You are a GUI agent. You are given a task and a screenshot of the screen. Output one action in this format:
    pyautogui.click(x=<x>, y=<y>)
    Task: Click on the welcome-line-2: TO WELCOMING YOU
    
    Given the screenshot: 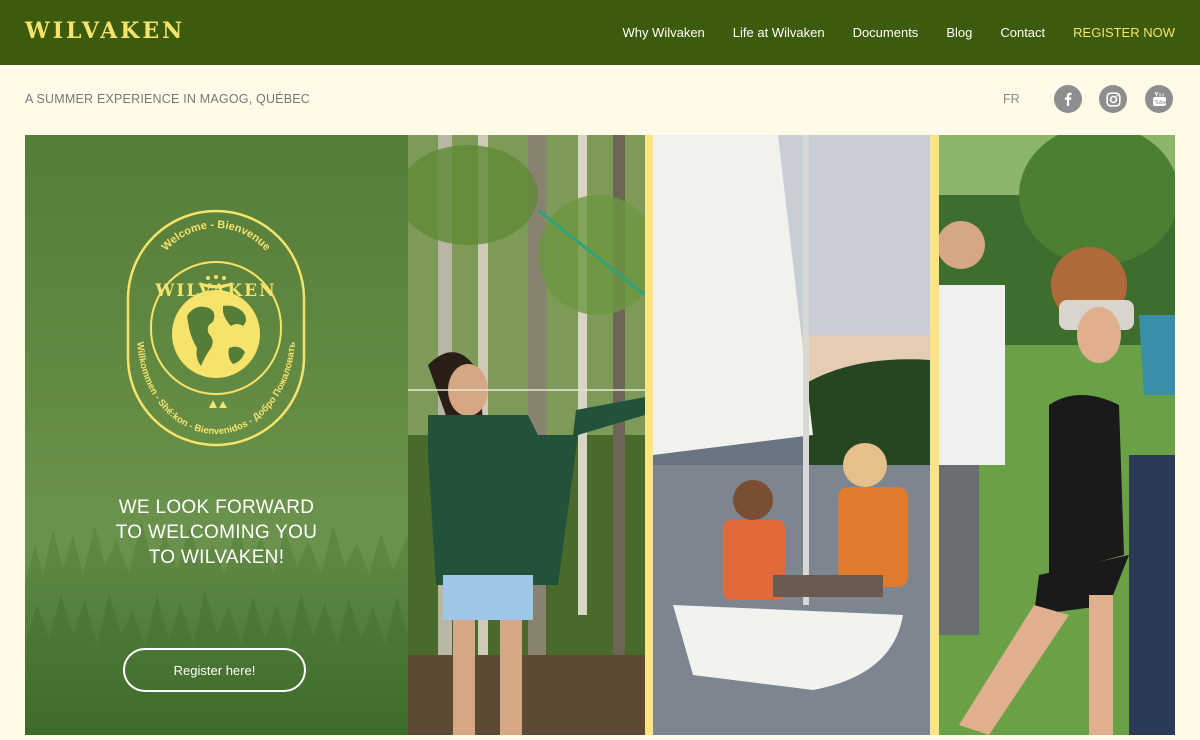 What is the action you would take?
    pyautogui.click(x=216, y=532)
    